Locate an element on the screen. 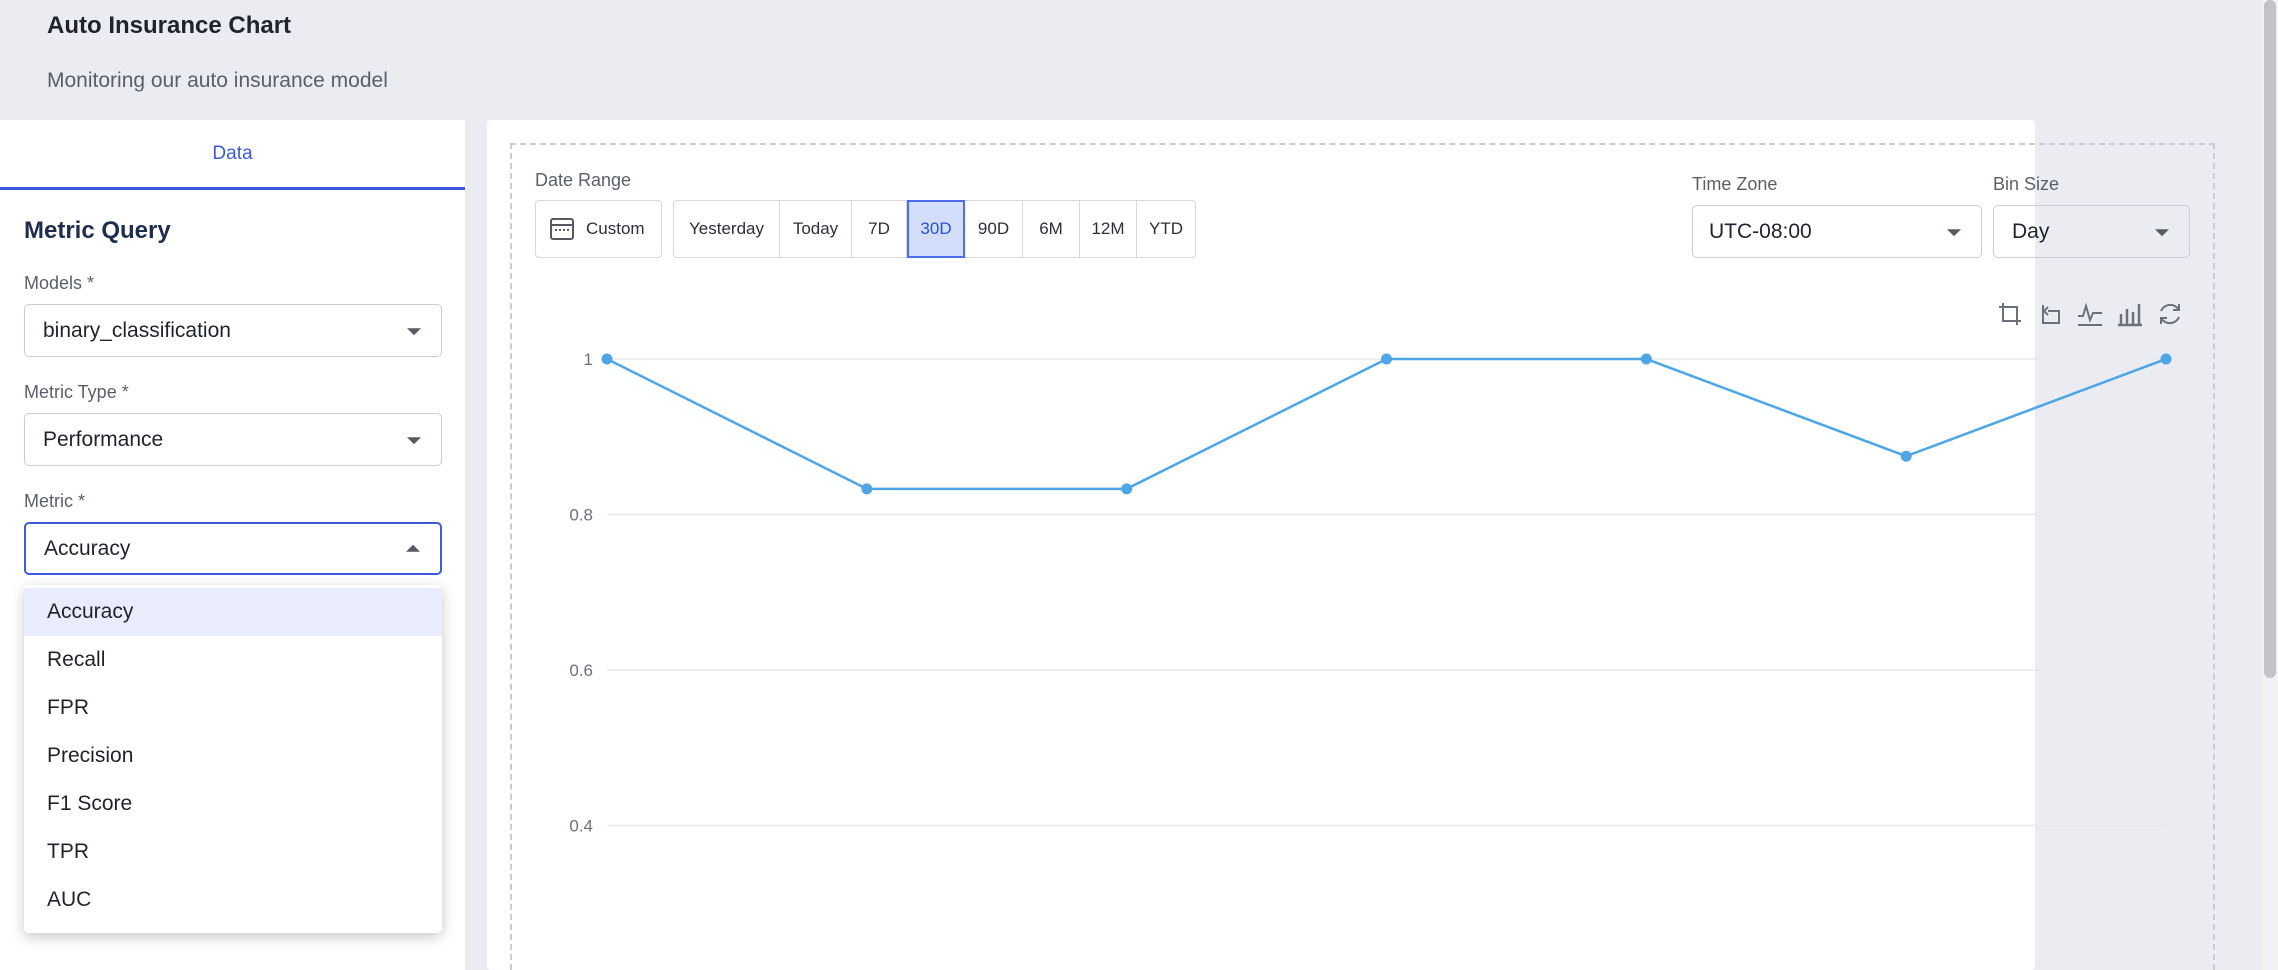  y-tick-label: 0.4 is located at coordinates (581, 826).